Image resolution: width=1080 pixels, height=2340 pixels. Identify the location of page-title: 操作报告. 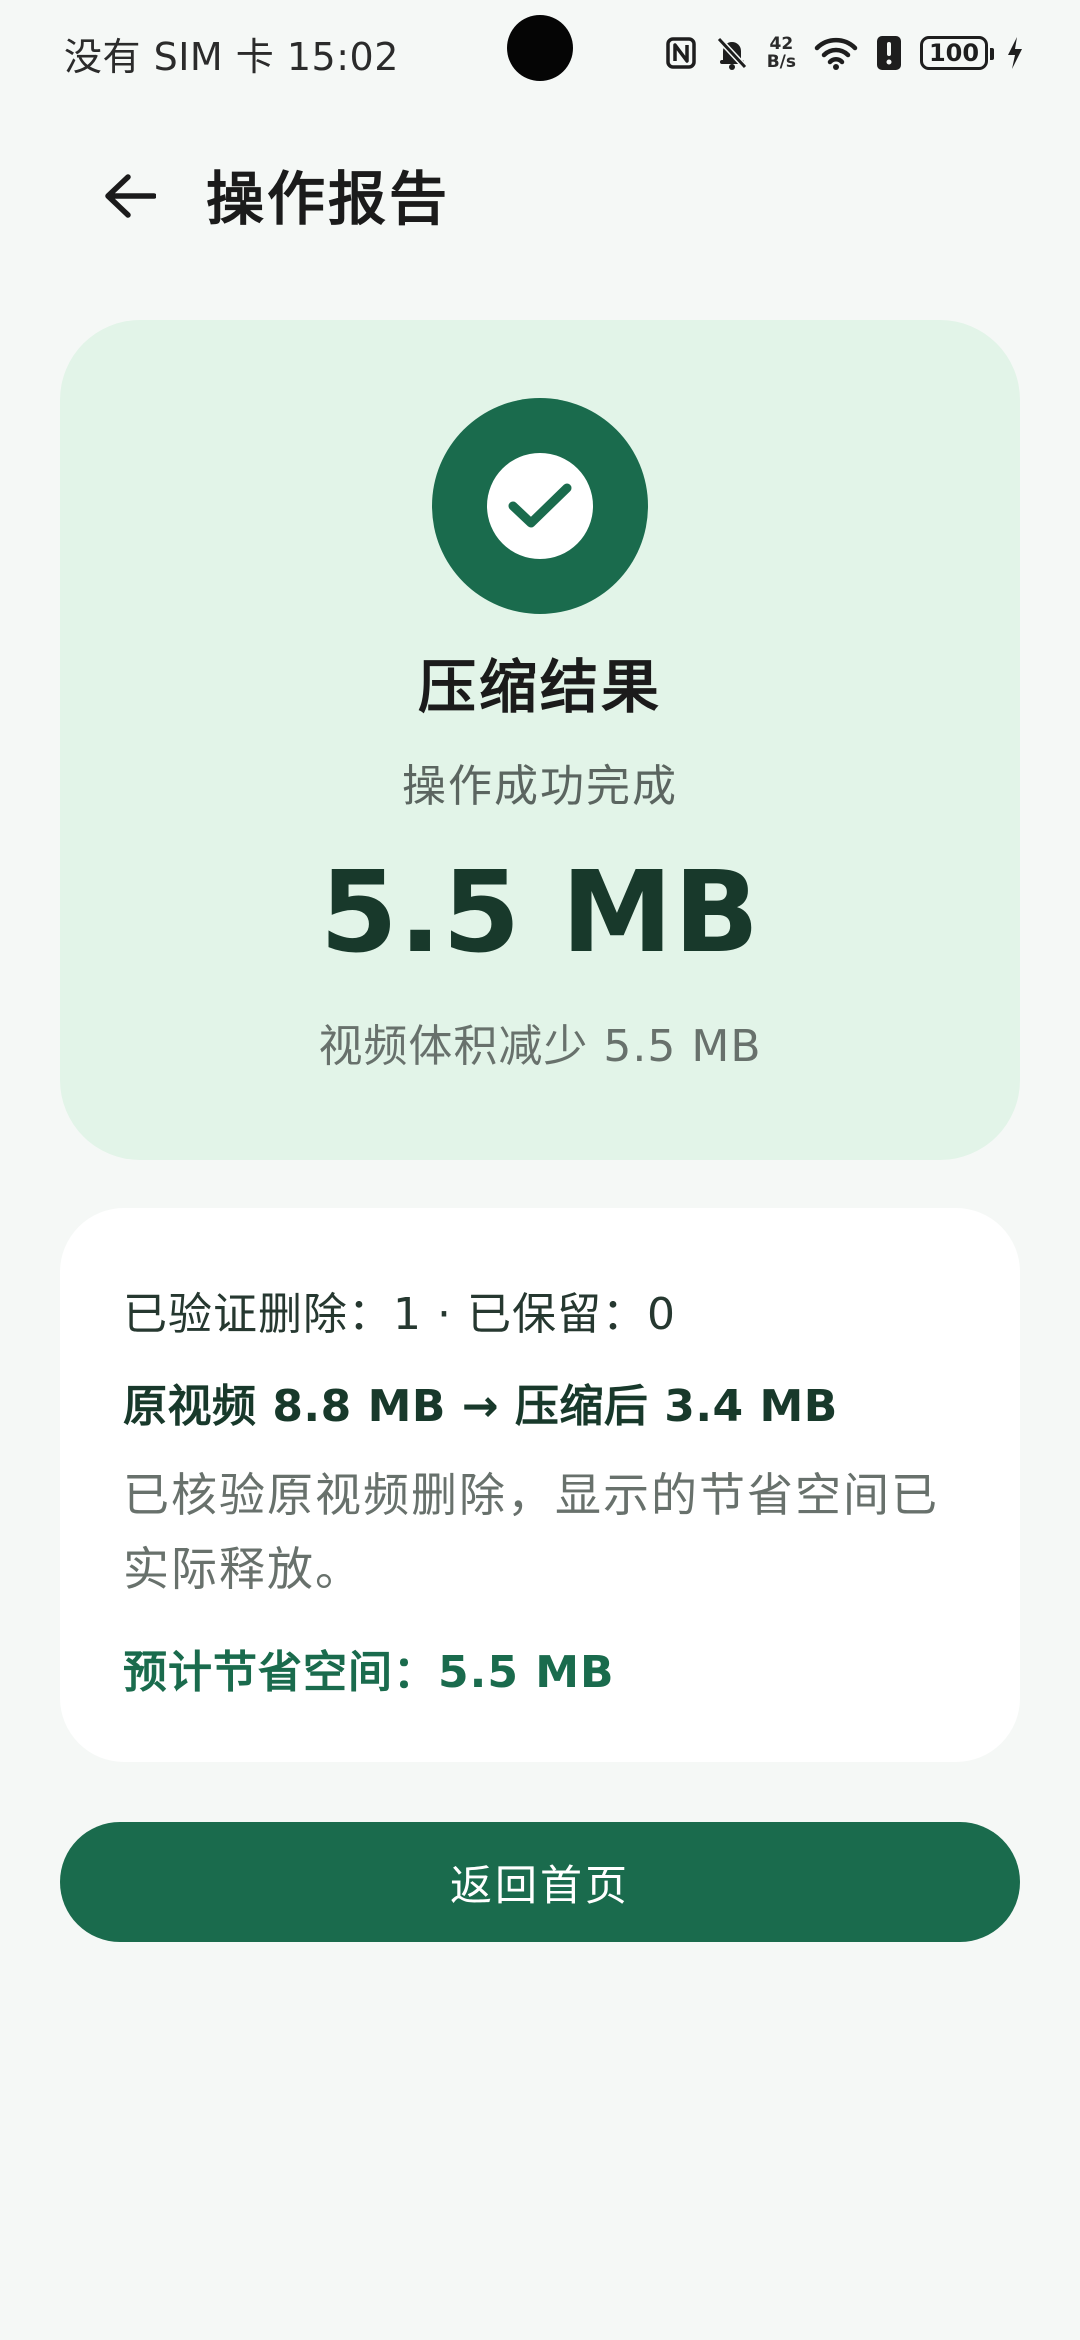
(328, 199).